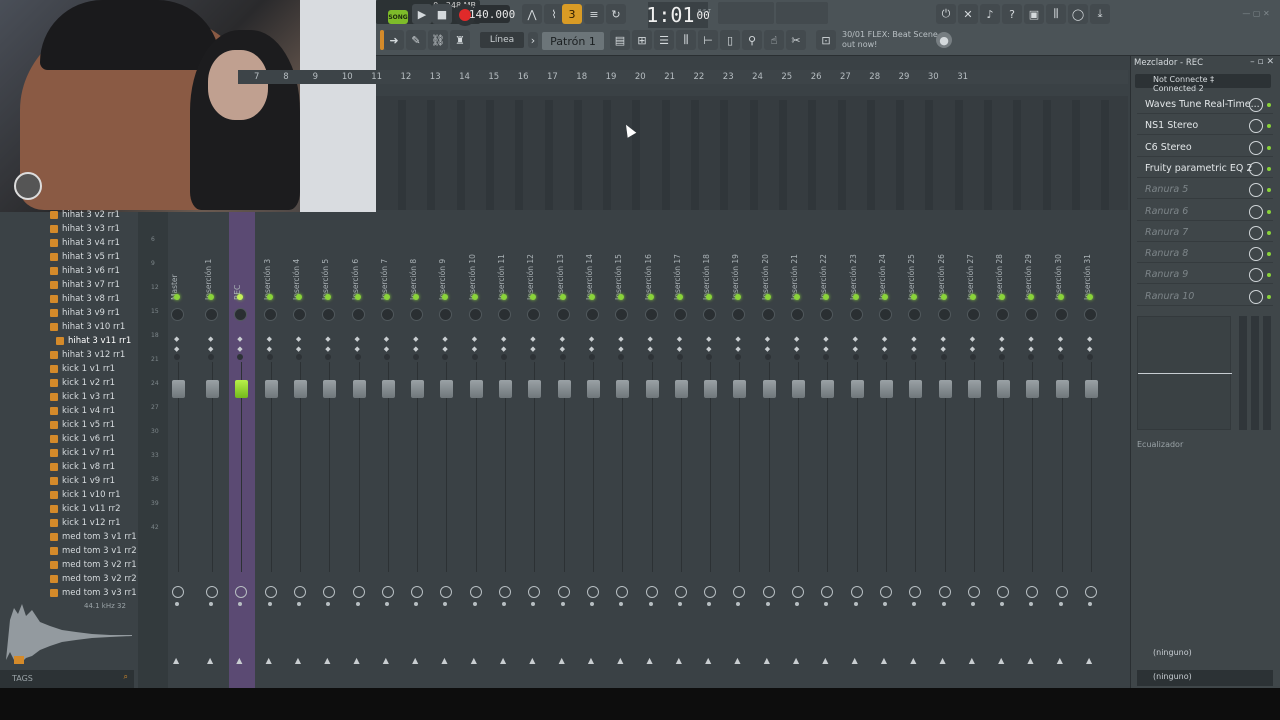  I want to click on mixer-track: Inserción 12 ◆ ◆ ▲, so click(535, 450).